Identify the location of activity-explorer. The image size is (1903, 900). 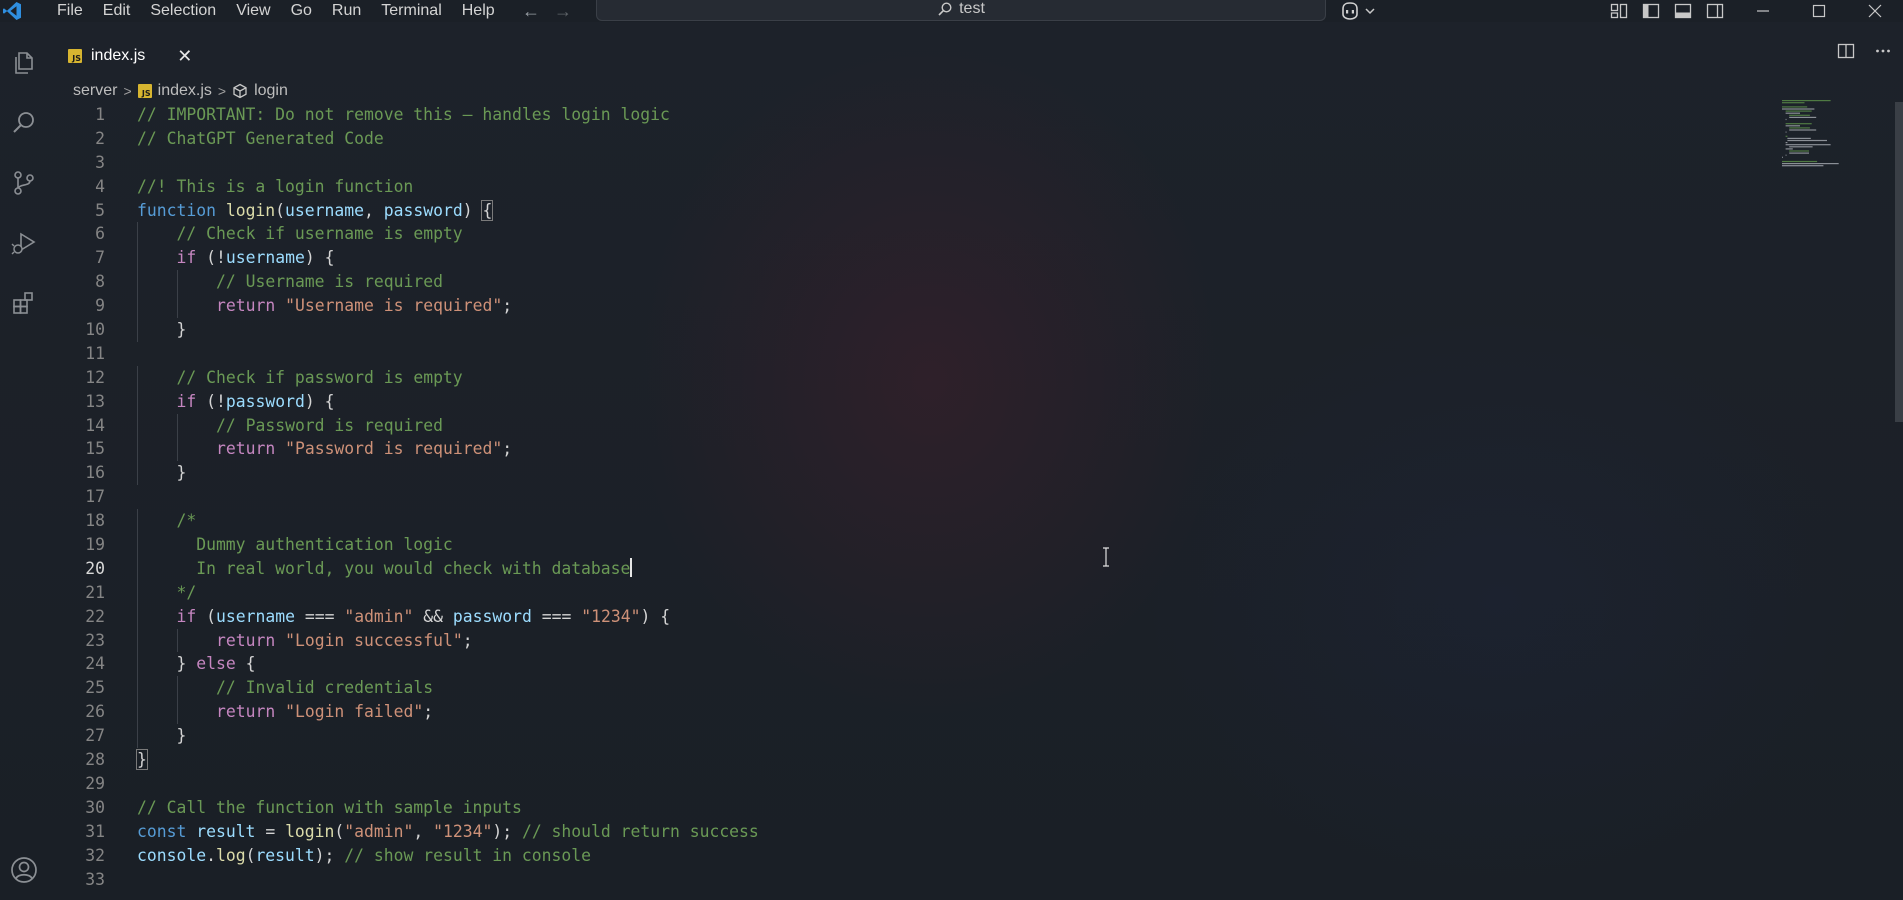
(24, 63).